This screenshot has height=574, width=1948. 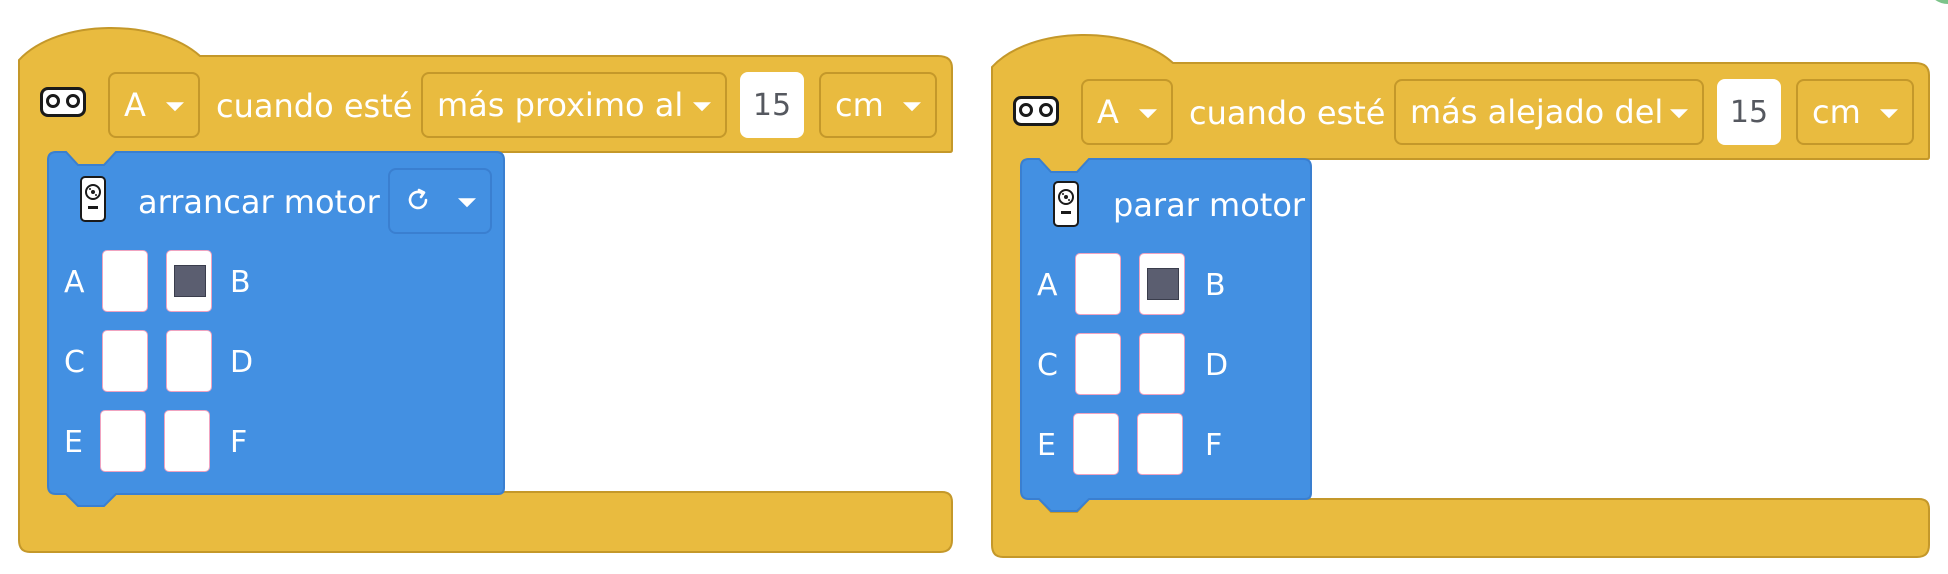 What do you see at coordinates (259, 202) in the screenshot?
I see `motor-block-label: arrancar motor` at bounding box center [259, 202].